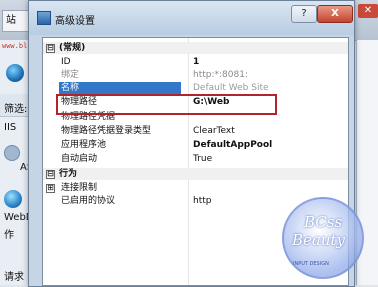 Image resolution: width=378 pixels, height=287 pixels. I want to click on property-row-bindings: 绑定 http:*:8081:, so click(195, 75).